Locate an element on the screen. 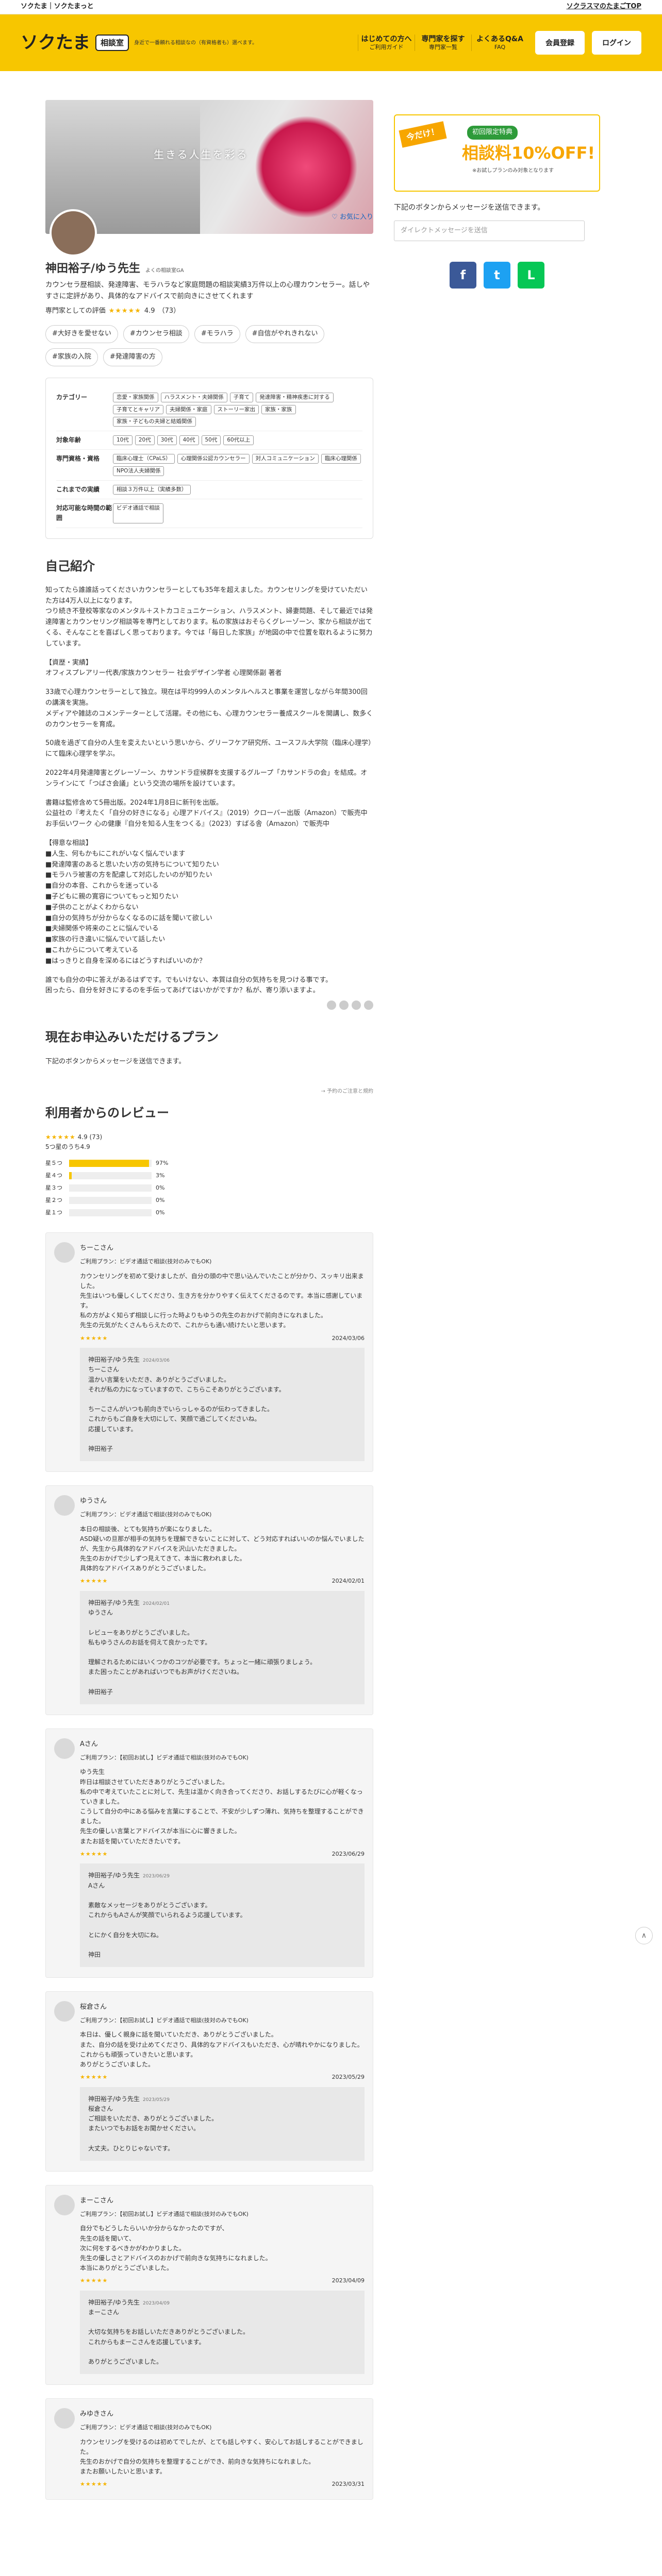 This screenshot has height=2576, width=662. line-icon: L is located at coordinates (531, 275).